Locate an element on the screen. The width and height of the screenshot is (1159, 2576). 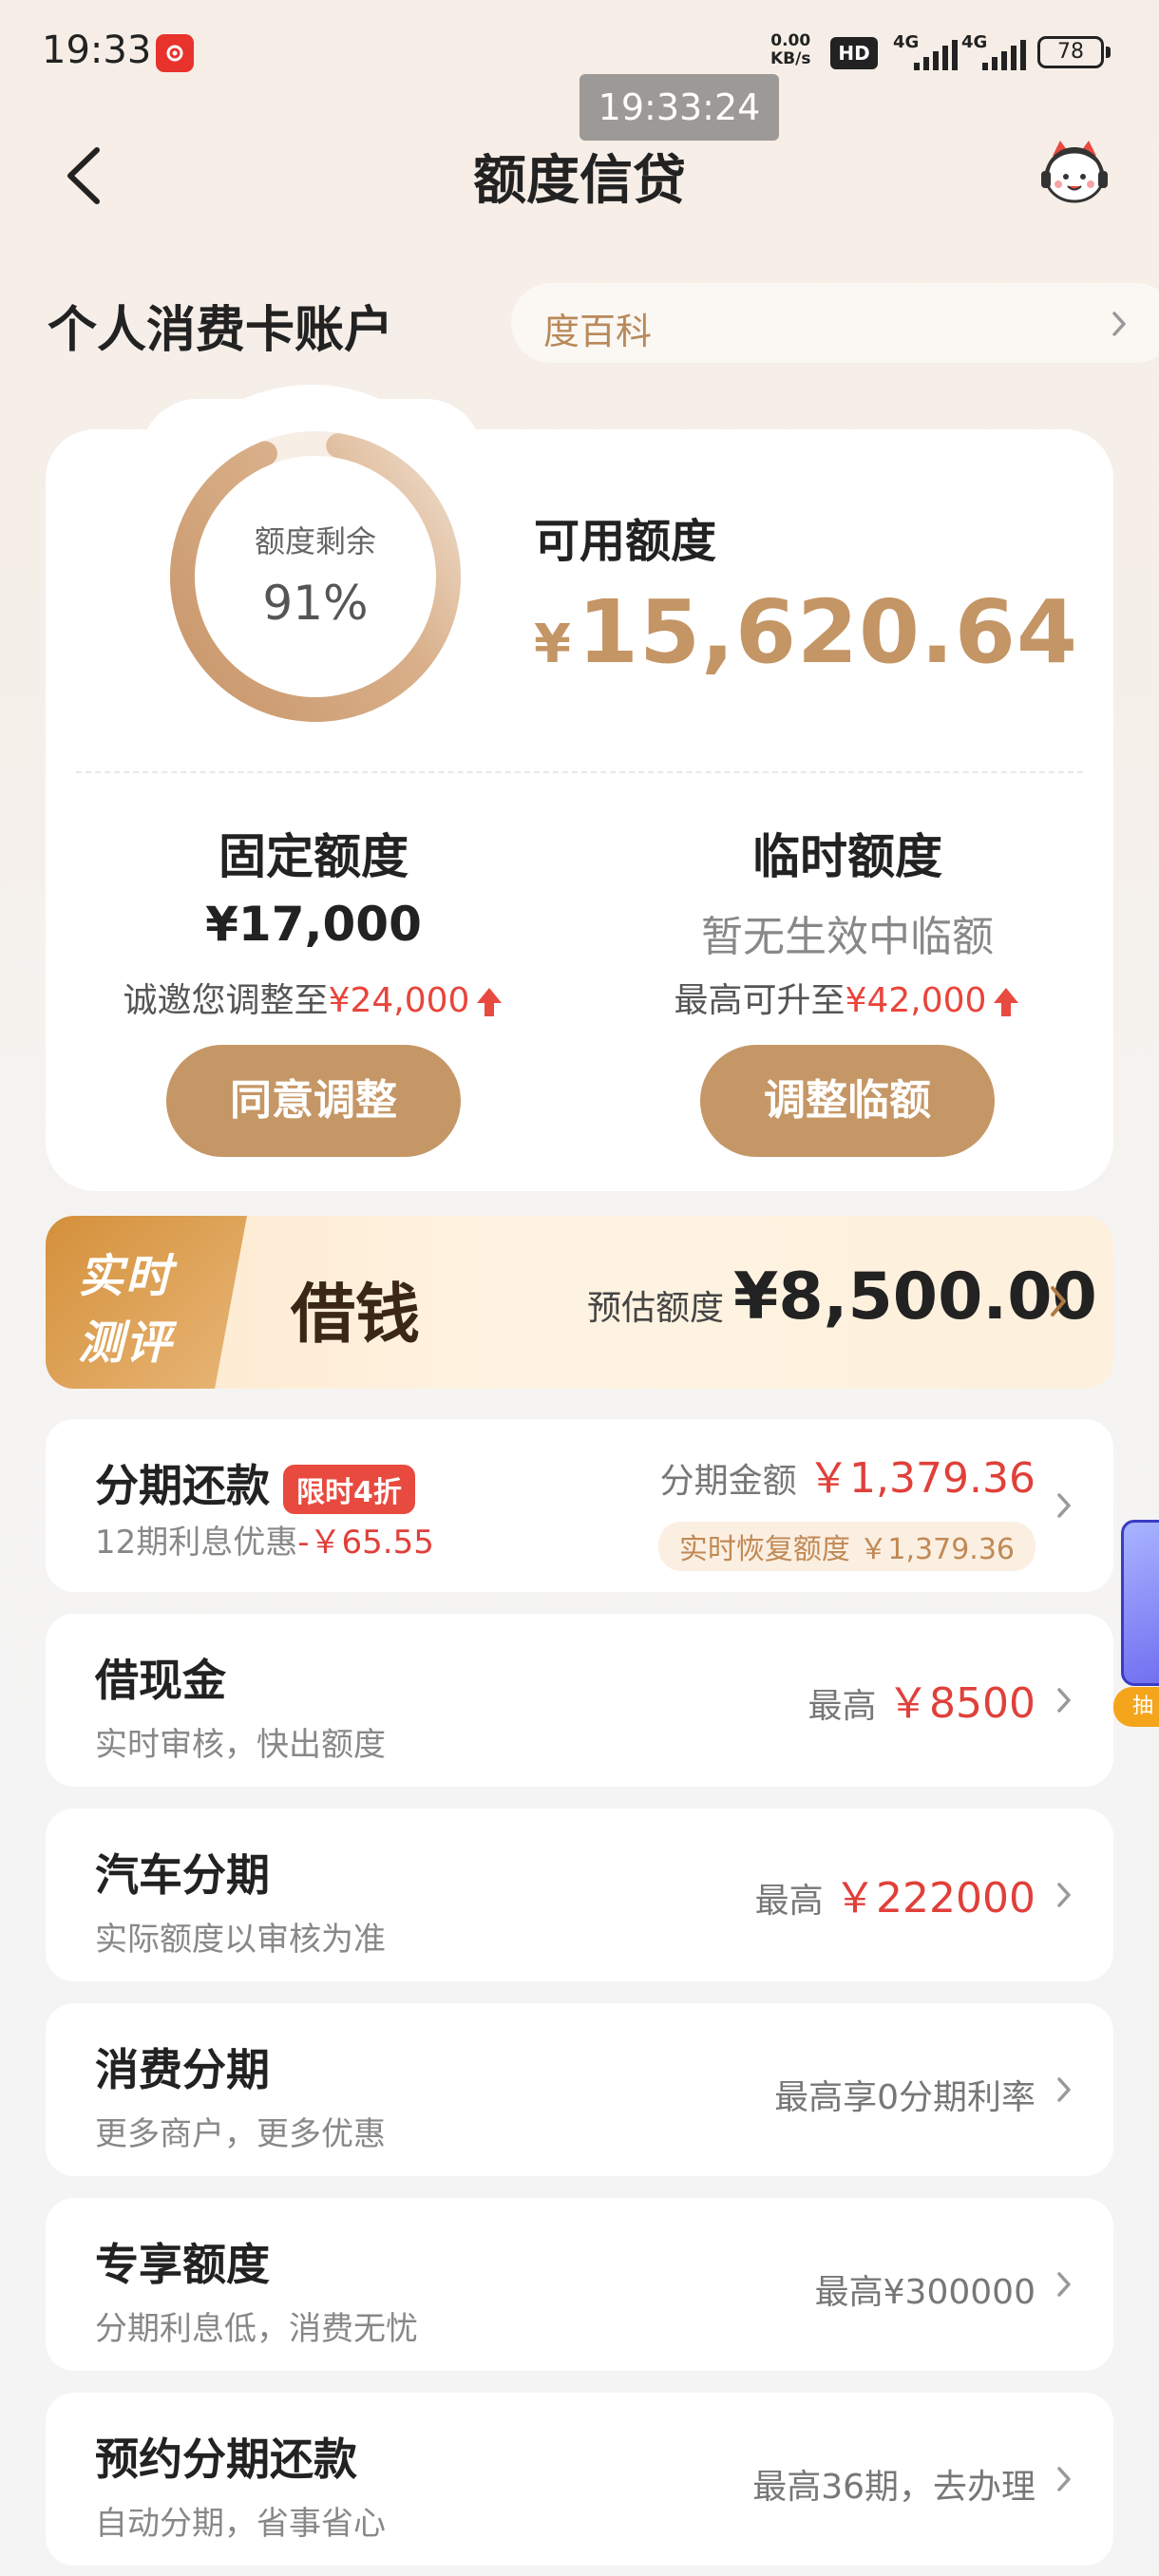
status-time: 19:33 is located at coordinates (97, 50).